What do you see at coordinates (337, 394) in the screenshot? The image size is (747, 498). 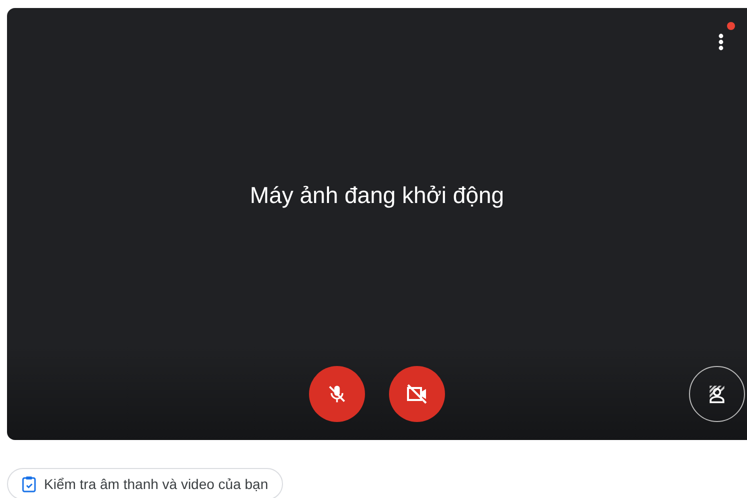 I see `microphone-icon` at bounding box center [337, 394].